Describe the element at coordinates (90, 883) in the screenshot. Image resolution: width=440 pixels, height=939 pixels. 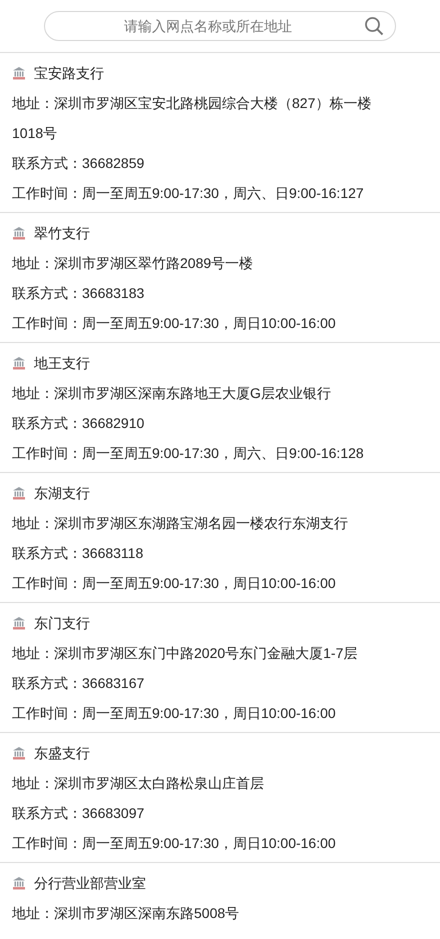
I see `branch-name: 分行营业部营业室` at that location.